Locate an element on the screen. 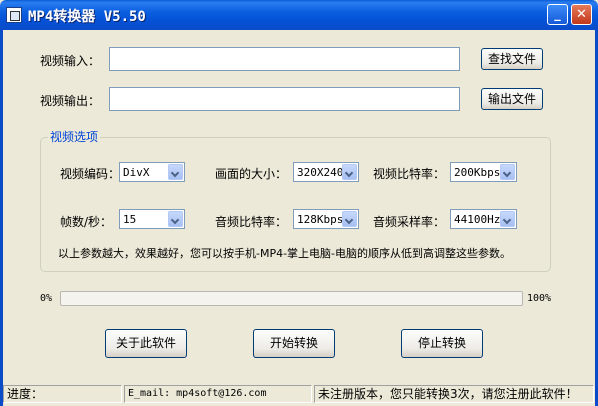 This screenshot has height=406, width=598. video-input-label: 视频输入： is located at coordinates (70, 61).